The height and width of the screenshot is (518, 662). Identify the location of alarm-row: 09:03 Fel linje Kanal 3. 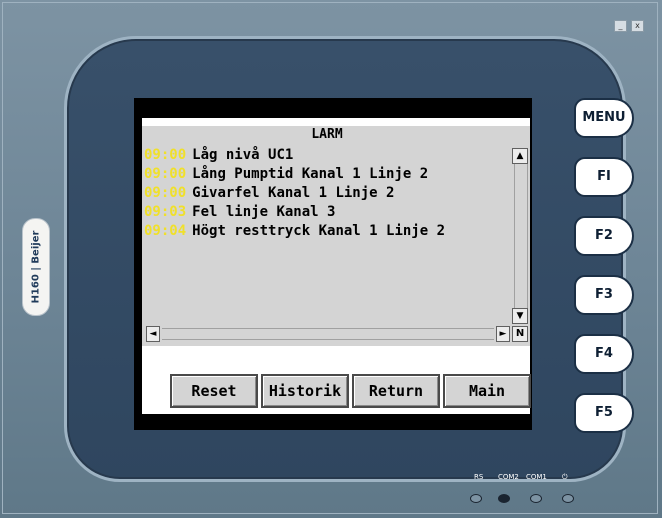
(294, 212).